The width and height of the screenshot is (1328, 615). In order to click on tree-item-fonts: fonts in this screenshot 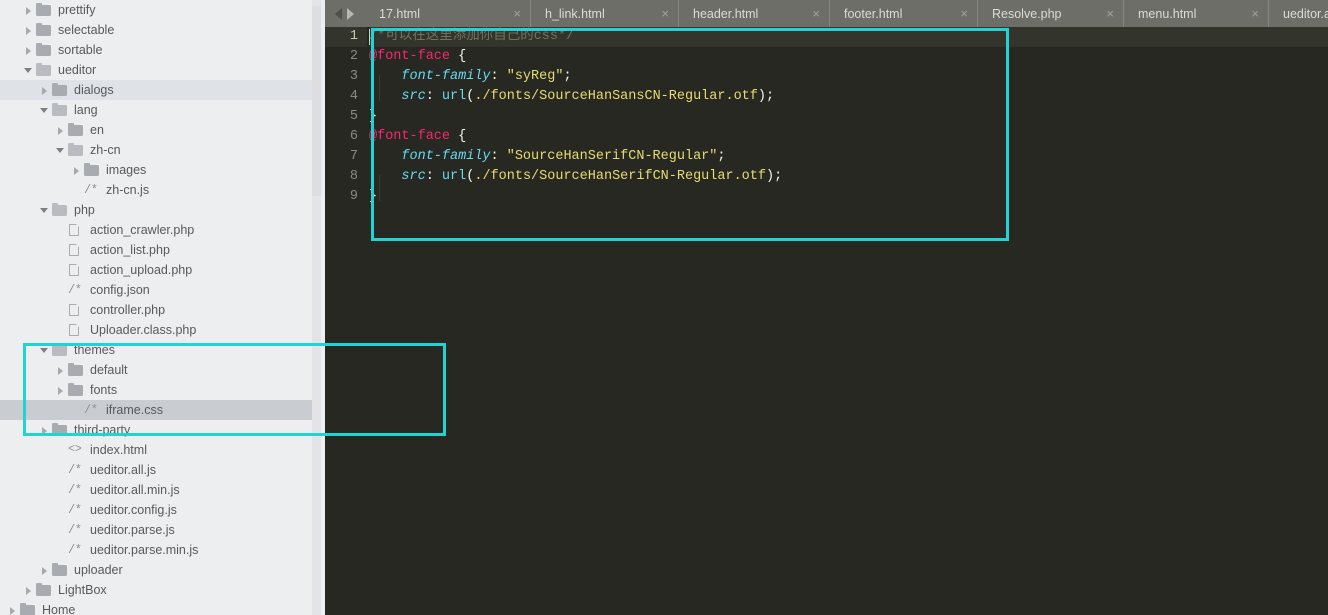, I will do `click(156, 390)`.